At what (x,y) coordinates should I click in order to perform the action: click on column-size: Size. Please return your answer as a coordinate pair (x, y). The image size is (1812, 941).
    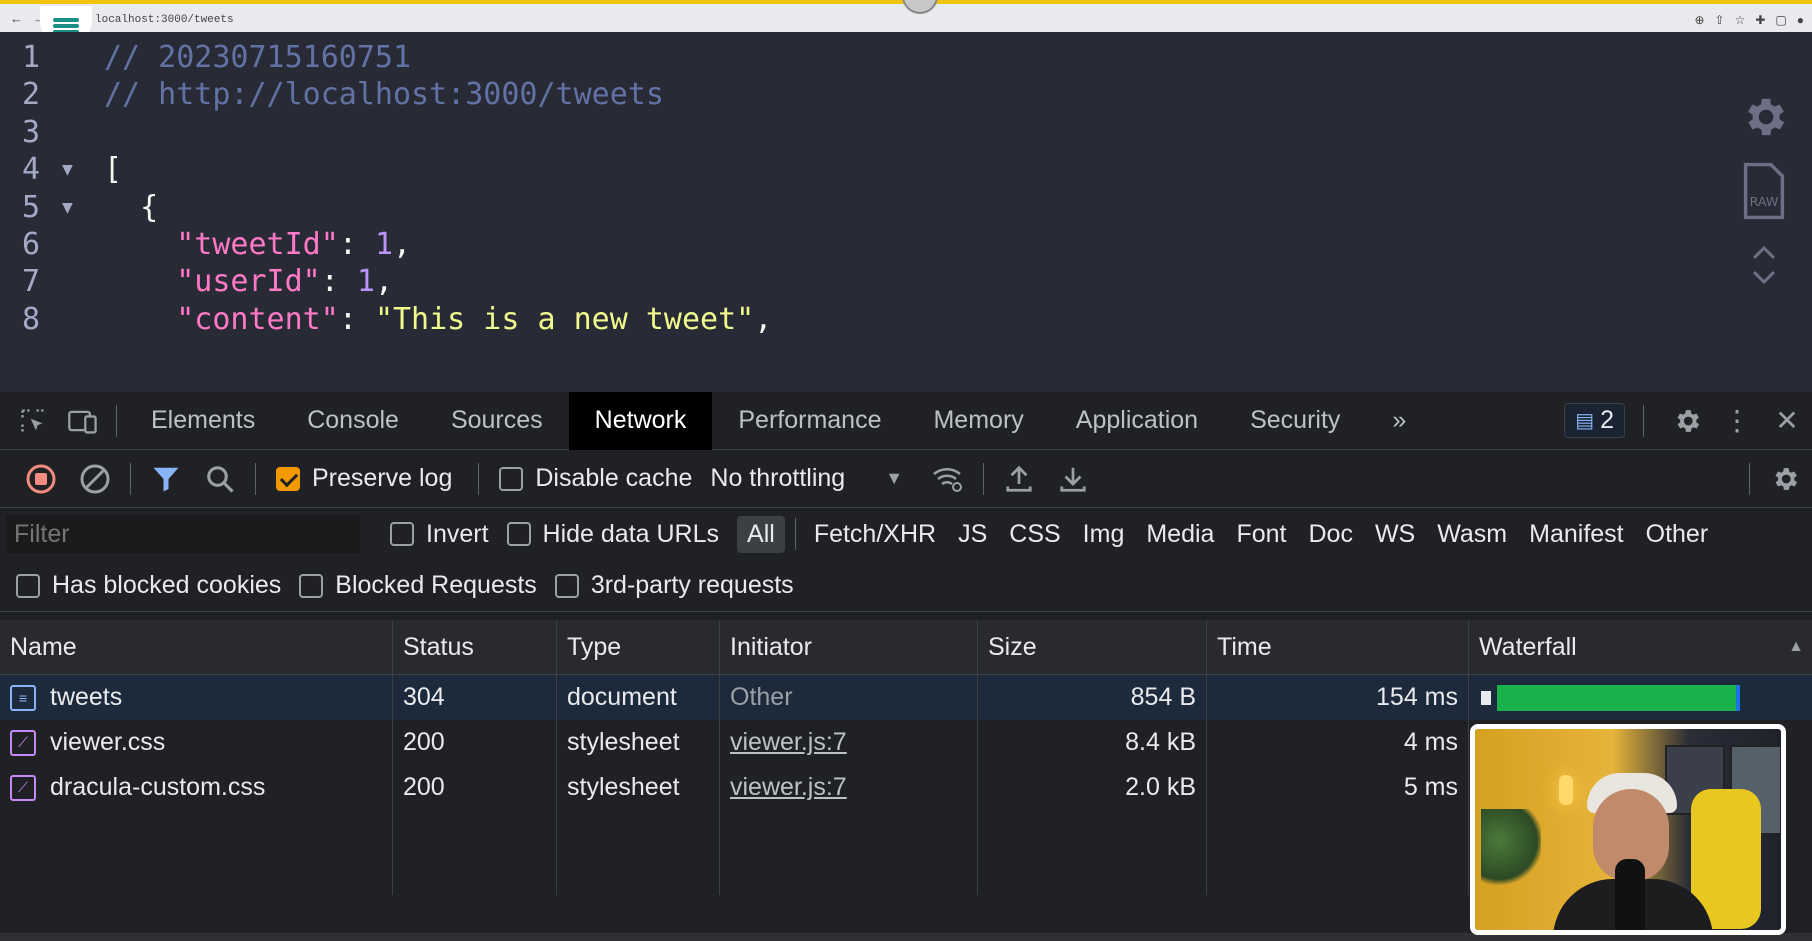
    Looking at the image, I should click on (1092, 647).